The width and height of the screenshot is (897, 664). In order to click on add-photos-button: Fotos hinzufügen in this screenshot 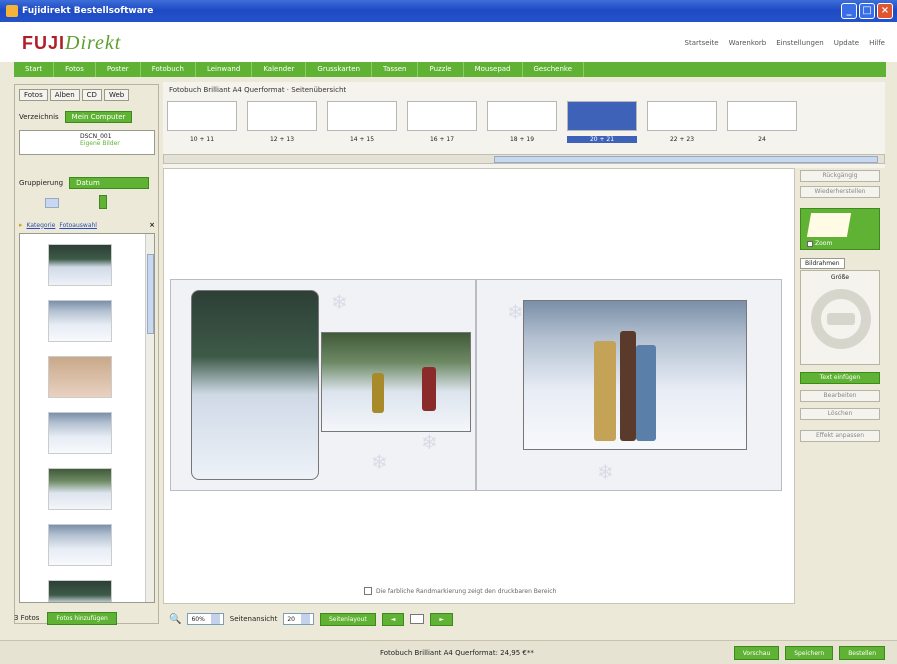, I will do `click(82, 618)`.